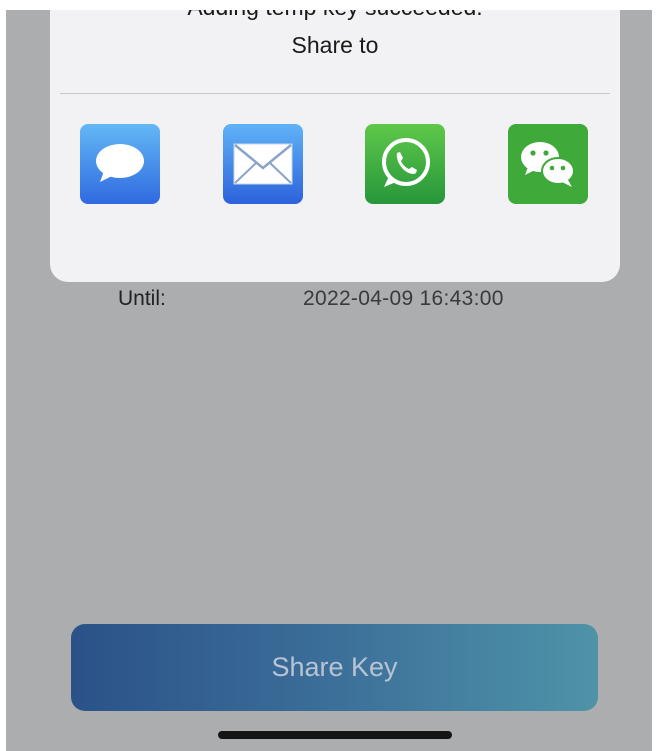  Describe the element at coordinates (403, 298) in the screenshot. I see `until-datetime-value: 2022-04-09 16:43:00` at that location.